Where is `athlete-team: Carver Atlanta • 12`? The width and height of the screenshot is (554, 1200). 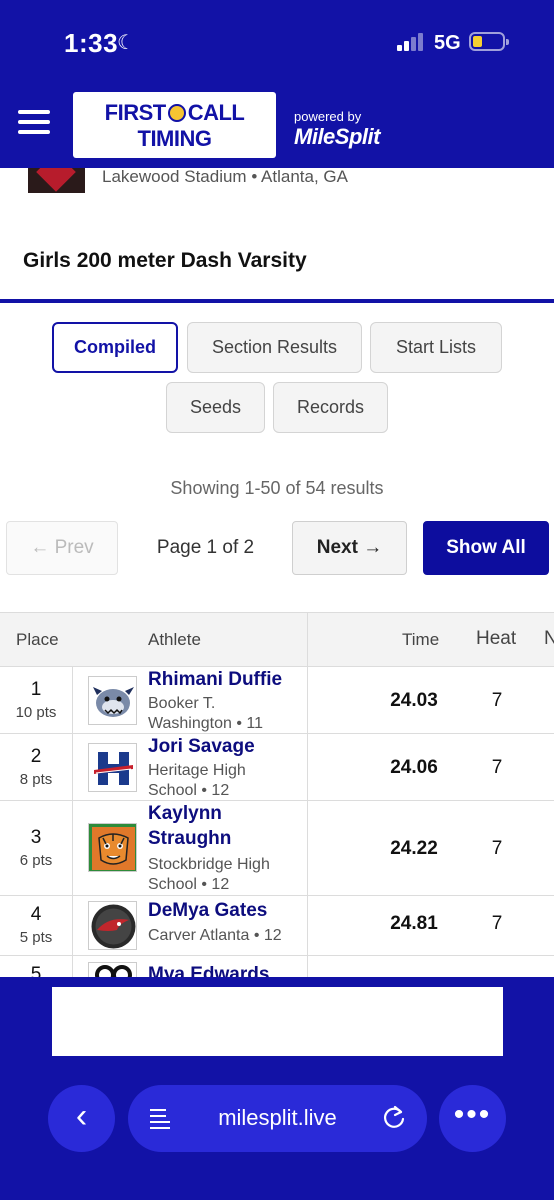 athlete-team: Carver Atlanta • 12 is located at coordinates (215, 935).